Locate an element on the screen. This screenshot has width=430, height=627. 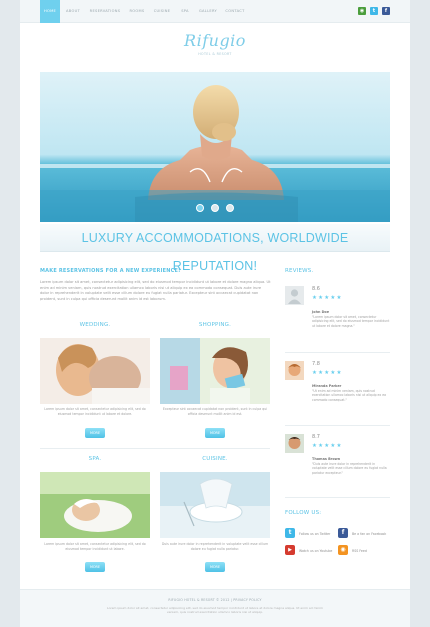
nav-gallery: Gallery is located at coordinates (208, 11).